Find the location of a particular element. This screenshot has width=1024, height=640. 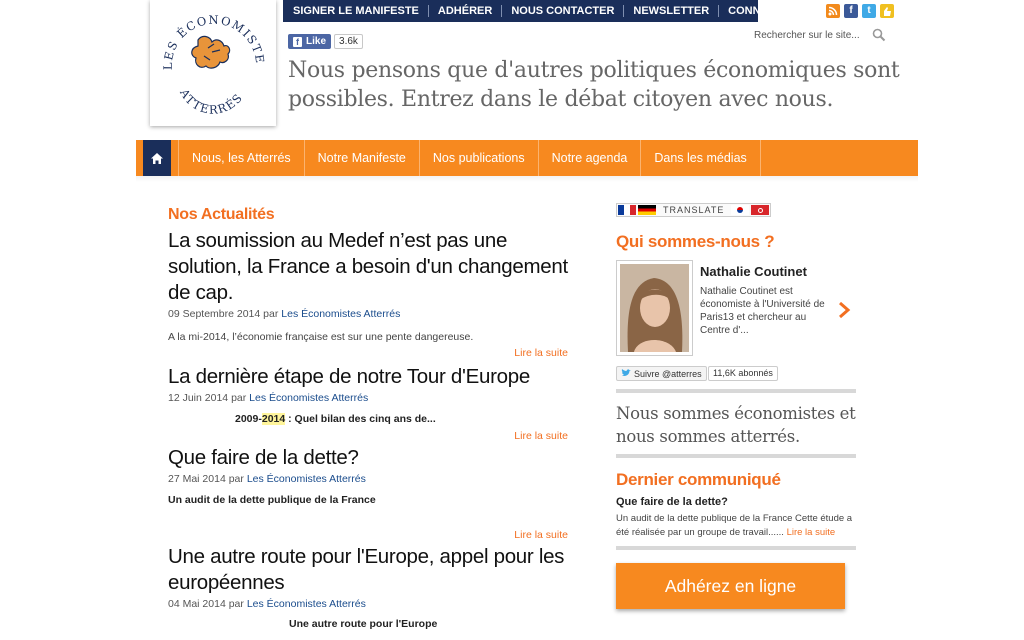

article-title: Que faire de la dette? is located at coordinates (368, 458).